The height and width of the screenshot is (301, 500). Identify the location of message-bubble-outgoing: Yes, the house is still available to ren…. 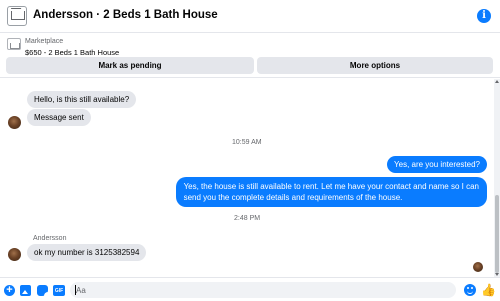
(331, 192).